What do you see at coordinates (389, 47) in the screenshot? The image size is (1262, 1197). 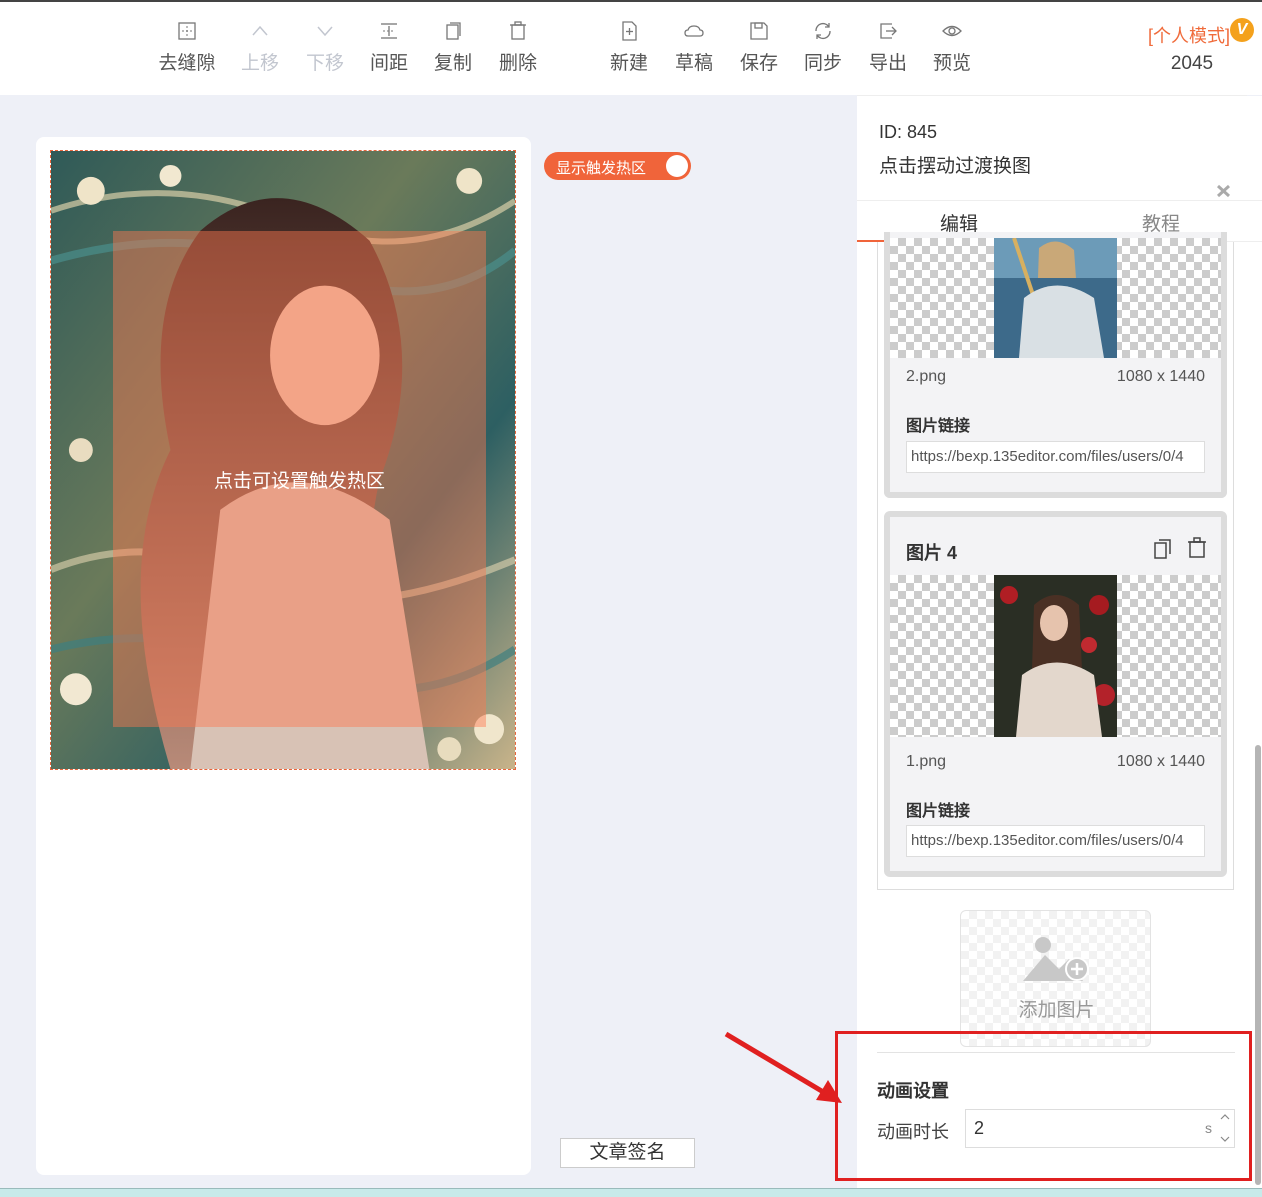 I see `toolbar-spacing-button: 间距` at bounding box center [389, 47].